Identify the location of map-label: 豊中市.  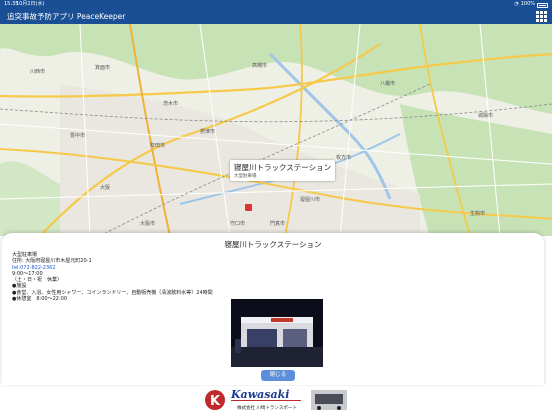
(78, 136).